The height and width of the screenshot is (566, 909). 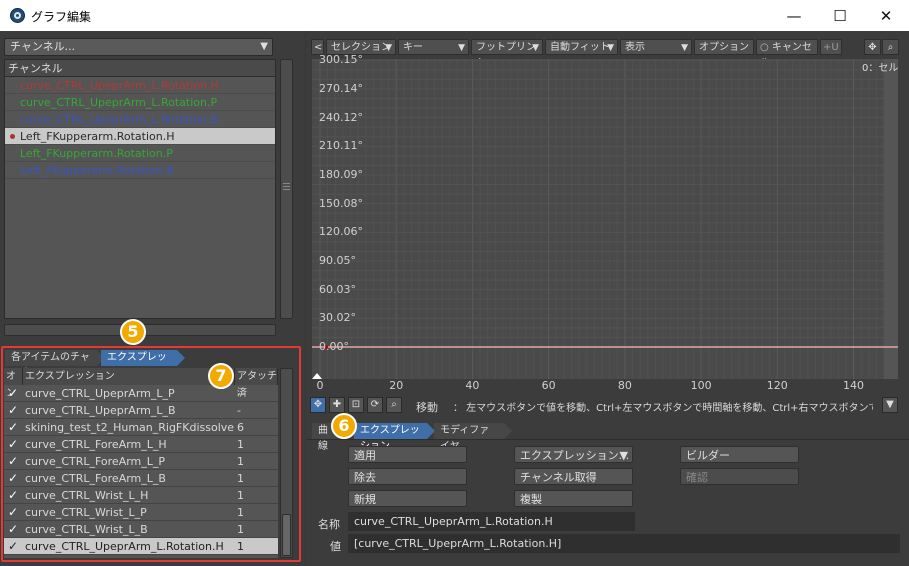 I want to click on display-menu: 表示 ▼, so click(x=656, y=47).